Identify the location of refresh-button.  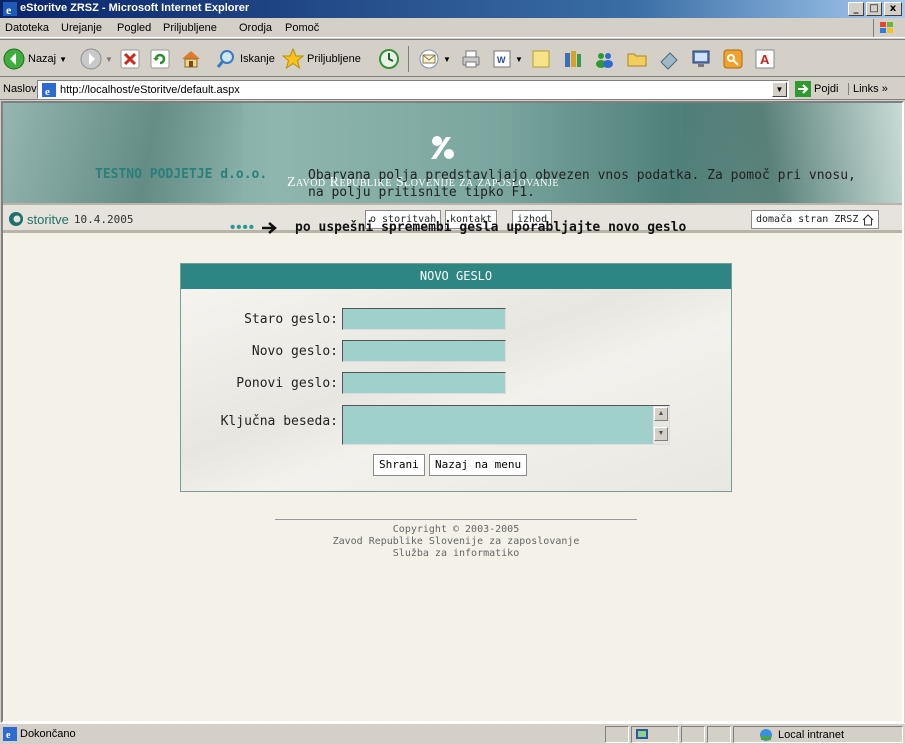
(160, 59).